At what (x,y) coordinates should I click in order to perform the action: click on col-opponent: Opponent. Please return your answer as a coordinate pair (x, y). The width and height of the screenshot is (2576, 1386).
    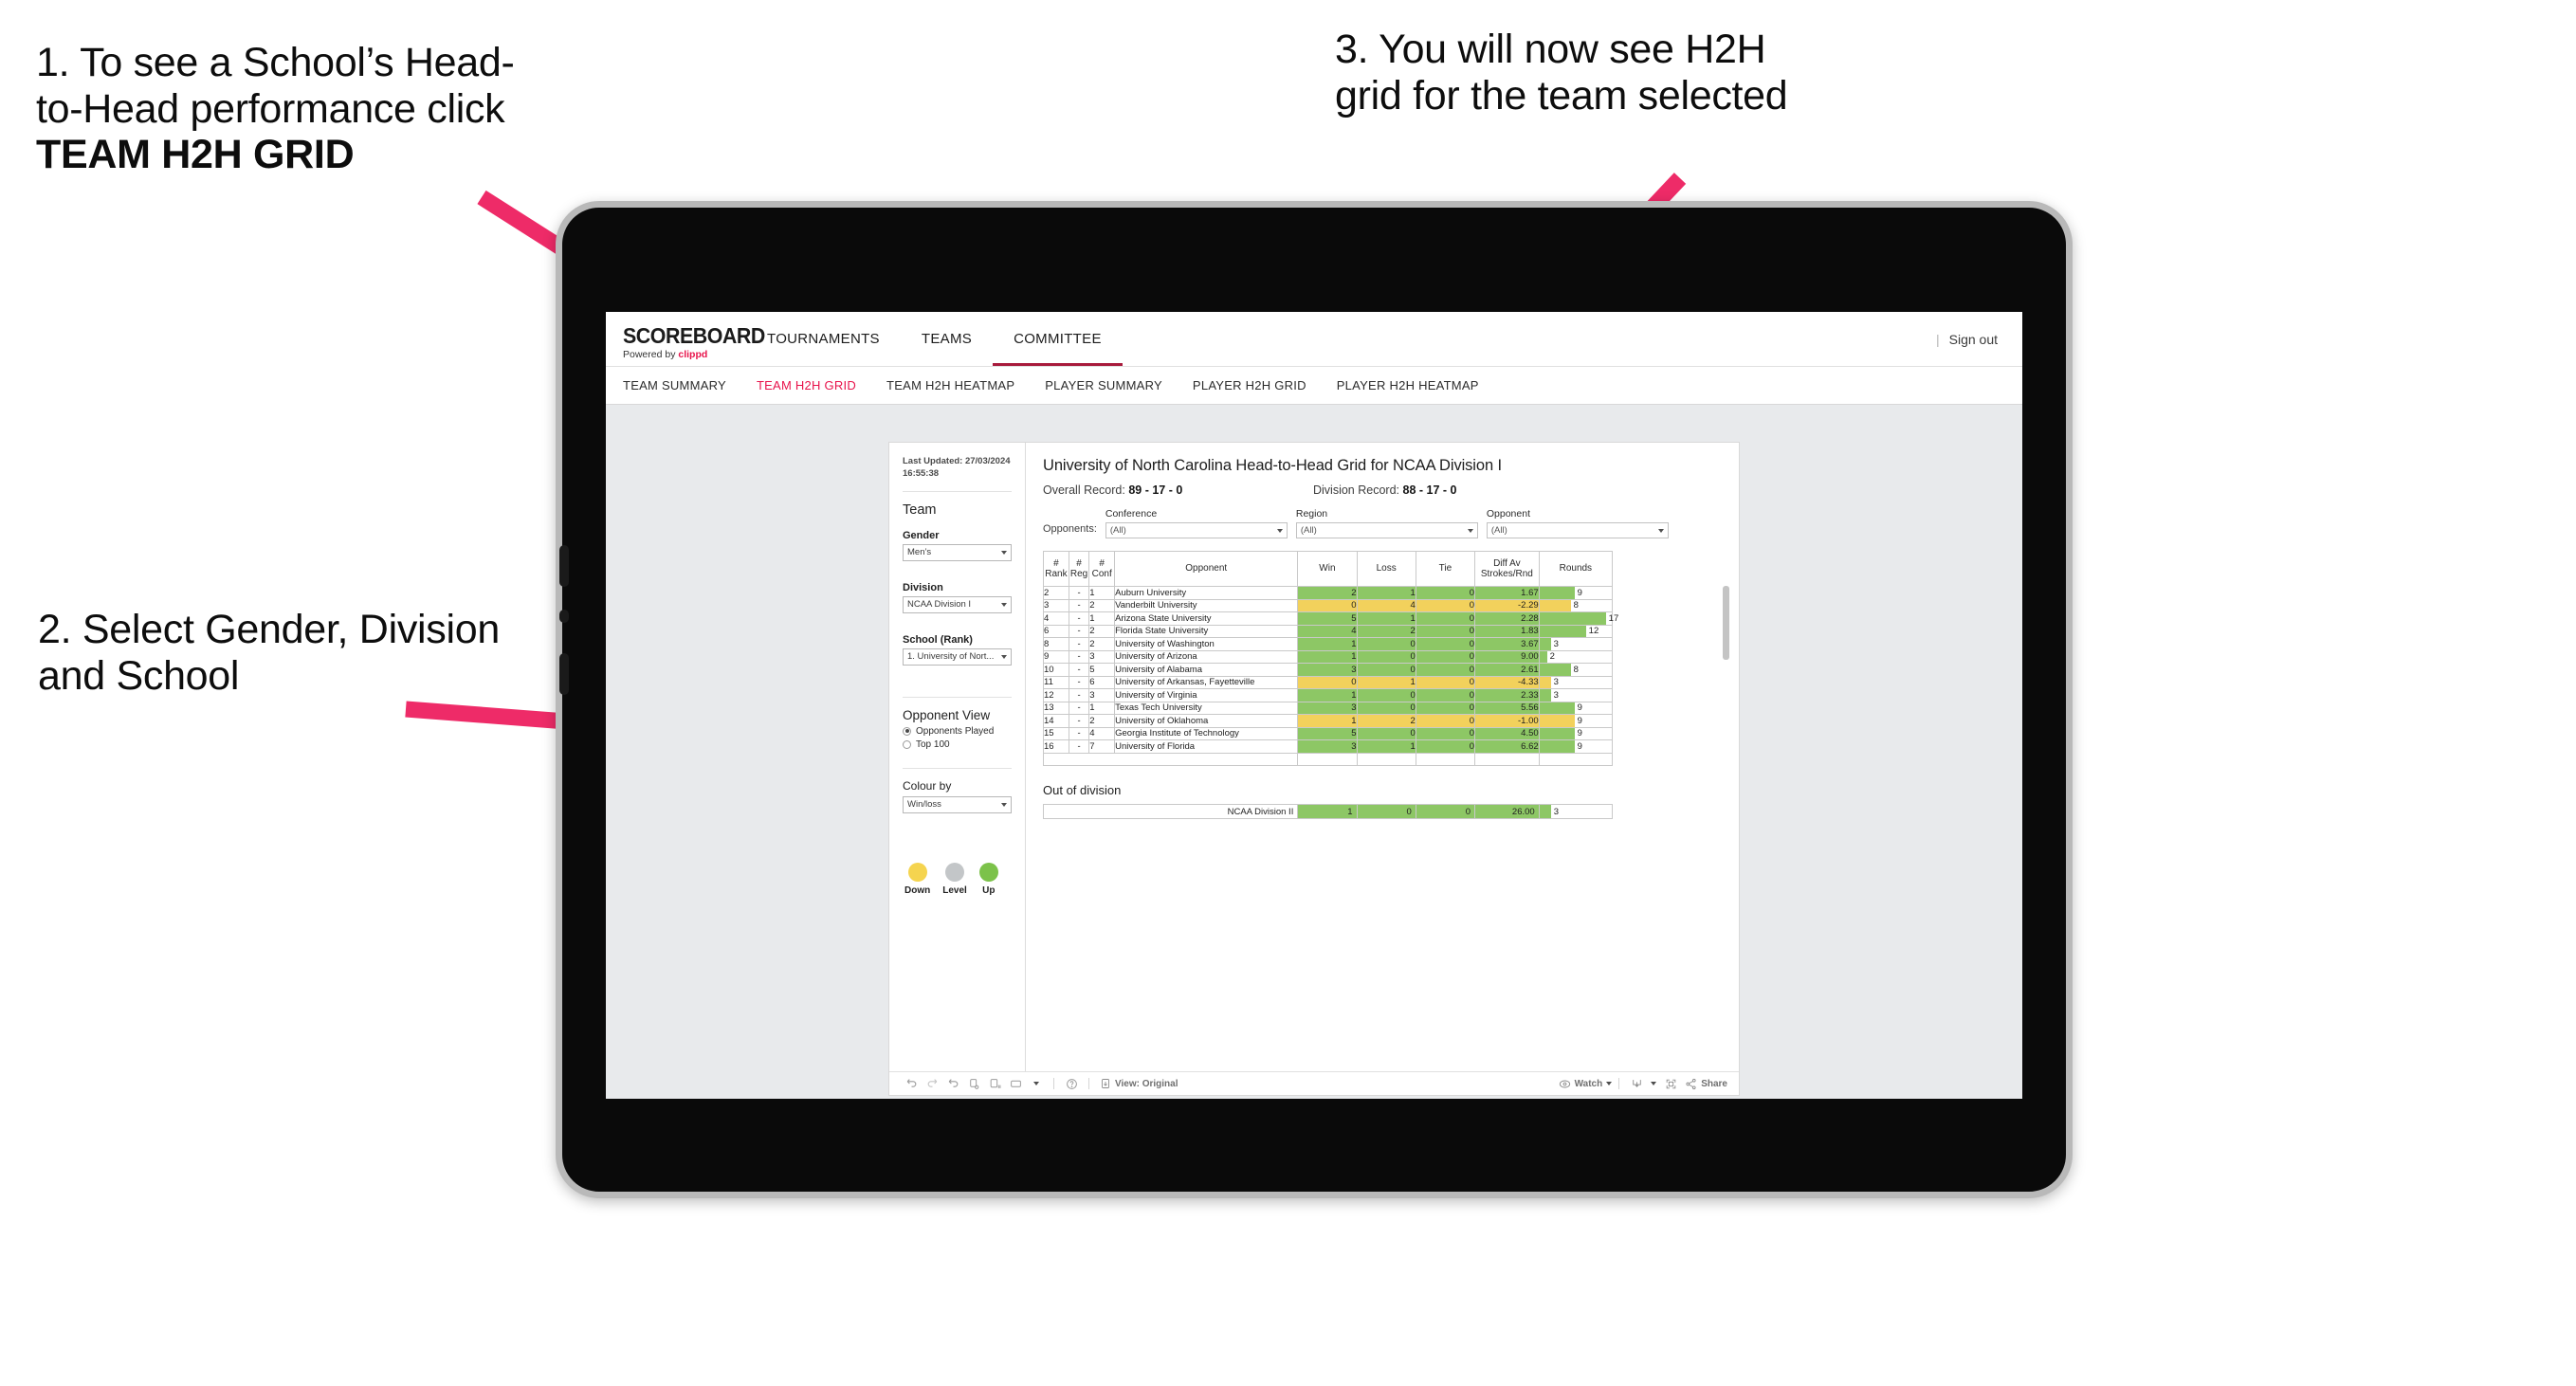
    Looking at the image, I should click on (1206, 569).